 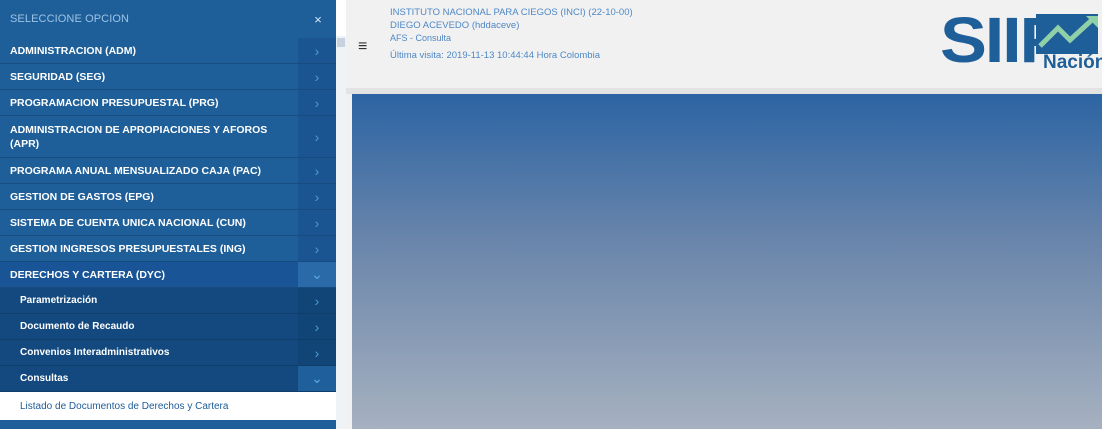 I want to click on submenu-item-label: Documento de Recaudo, so click(x=77, y=326).